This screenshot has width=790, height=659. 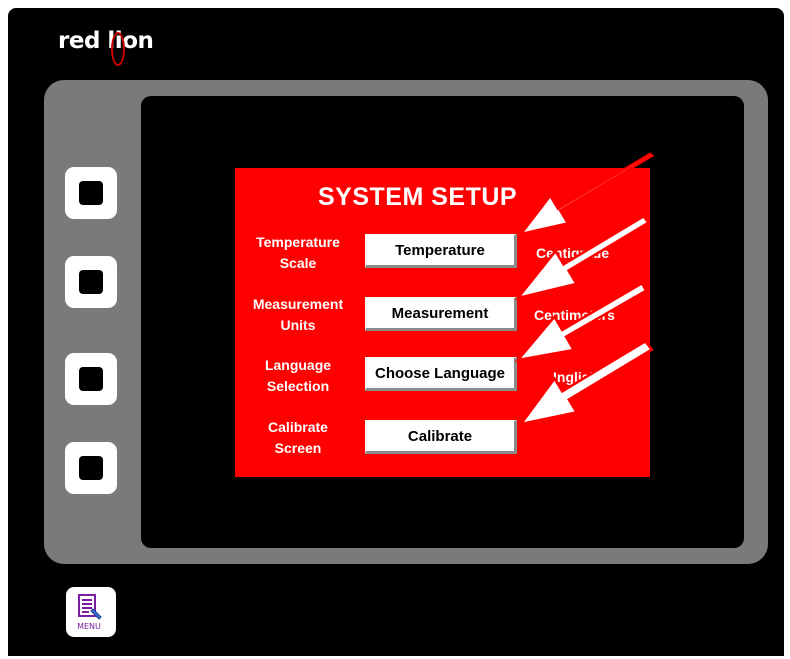 I want to click on svg-text: MENU, so click(x=89, y=626).